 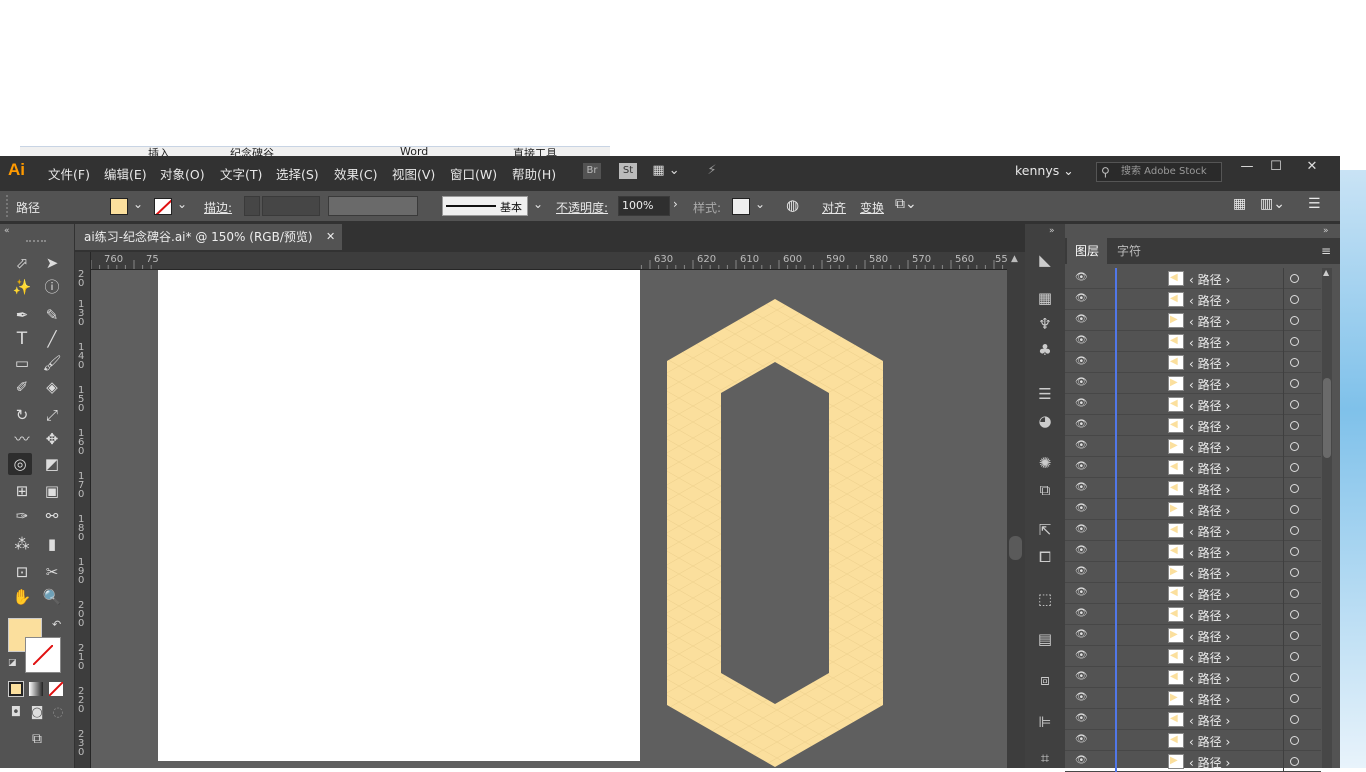 What do you see at coordinates (1045, 680) in the screenshot?
I see `pathfinder-icon: ⧈` at bounding box center [1045, 680].